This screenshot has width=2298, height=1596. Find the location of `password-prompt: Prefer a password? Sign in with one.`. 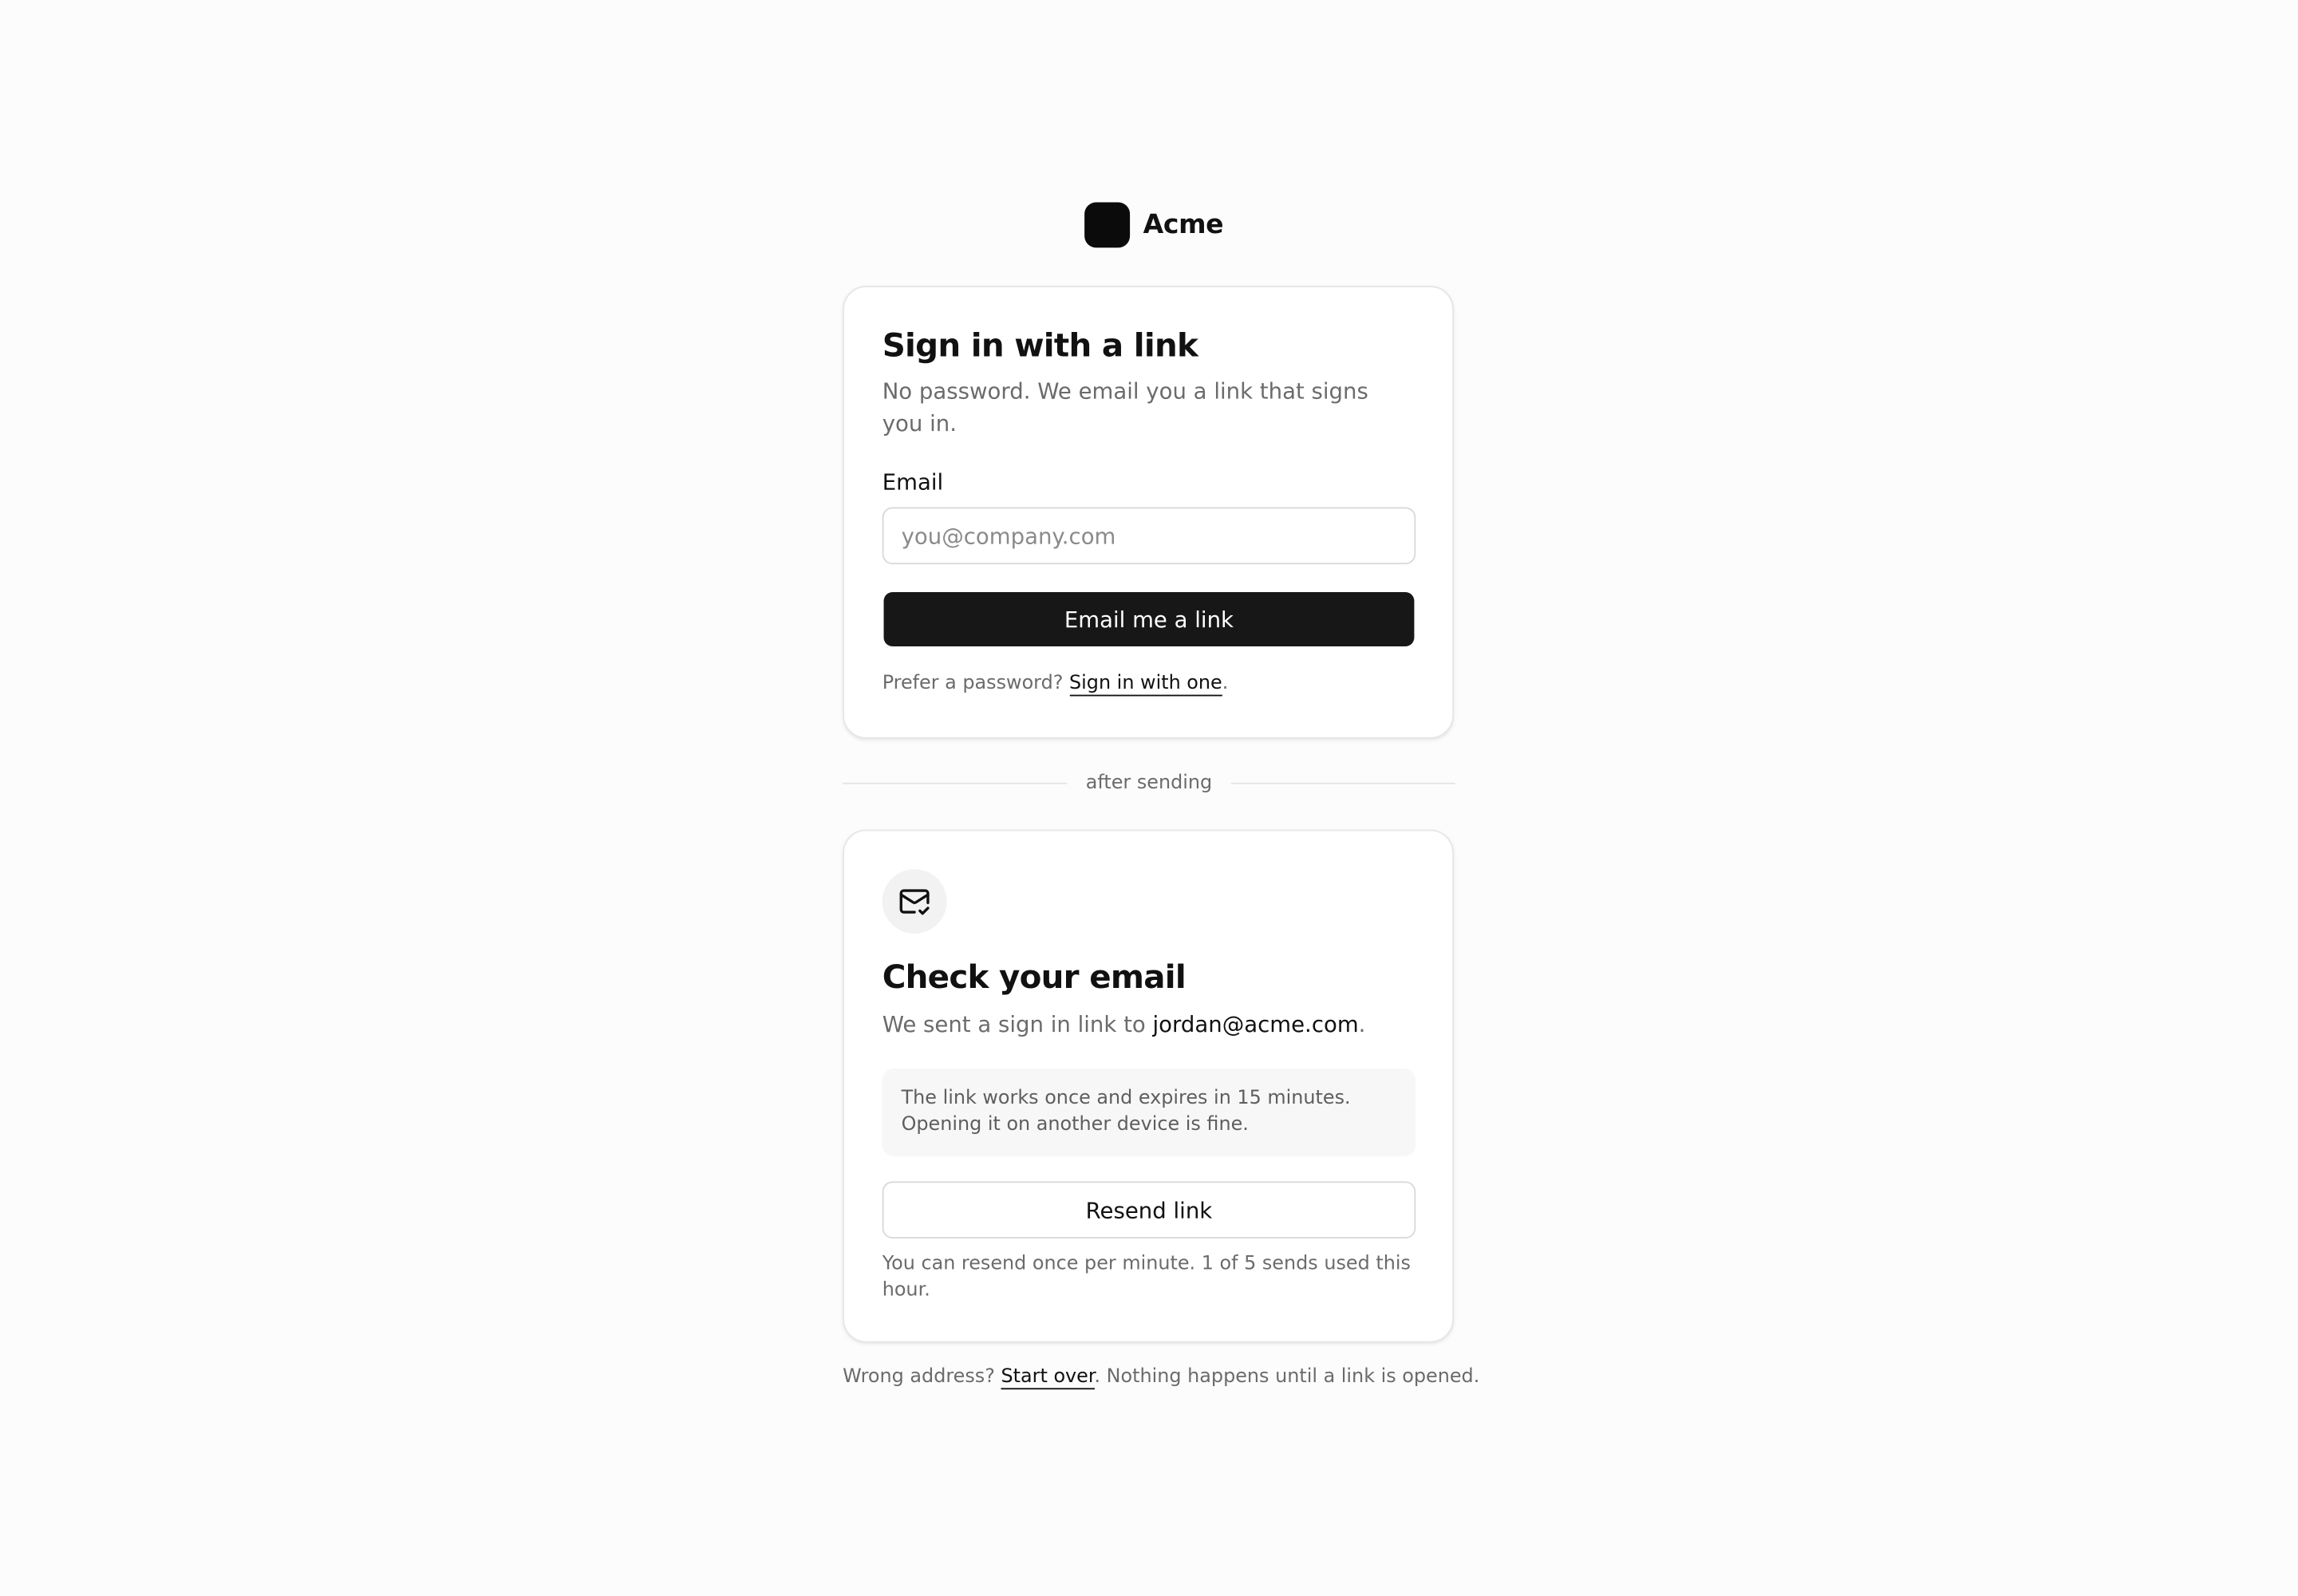

password-prompt: Prefer a password? Sign in with one. is located at coordinates (1056, 685).